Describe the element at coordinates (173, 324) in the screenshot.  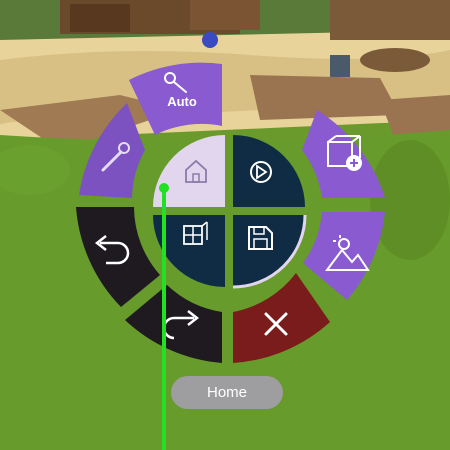
I see `redo-button` at that location.